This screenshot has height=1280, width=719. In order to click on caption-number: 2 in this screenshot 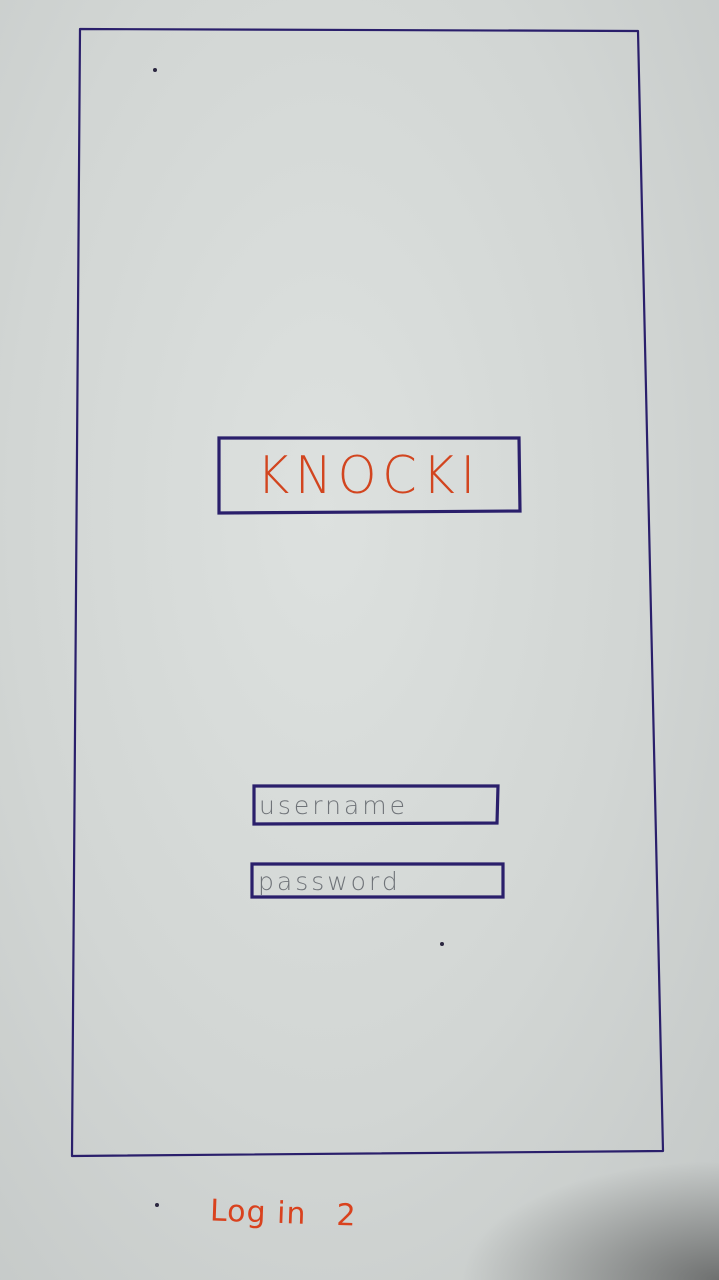, I will do `click(346, 1215)`.